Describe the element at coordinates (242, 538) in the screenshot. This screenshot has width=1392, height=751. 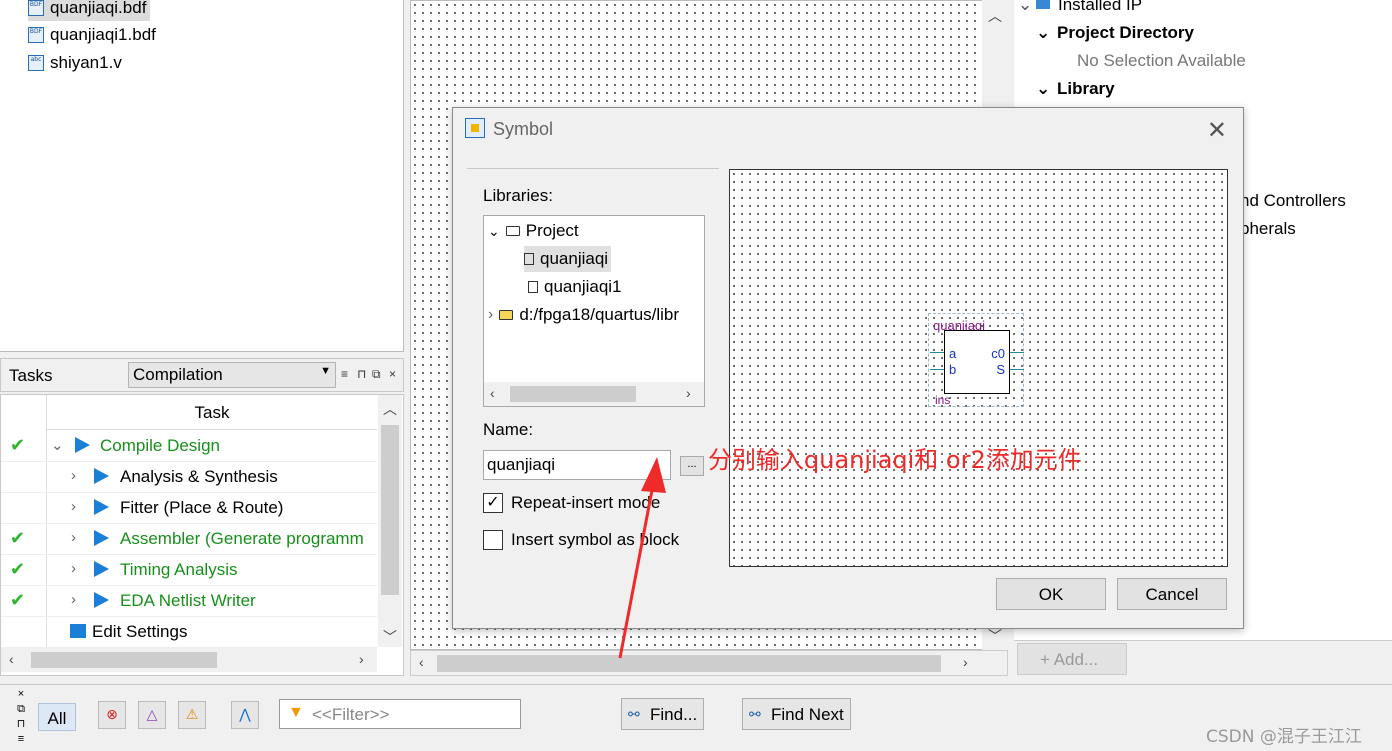
I see `task-label: Assembler (Generate programm` at that location.